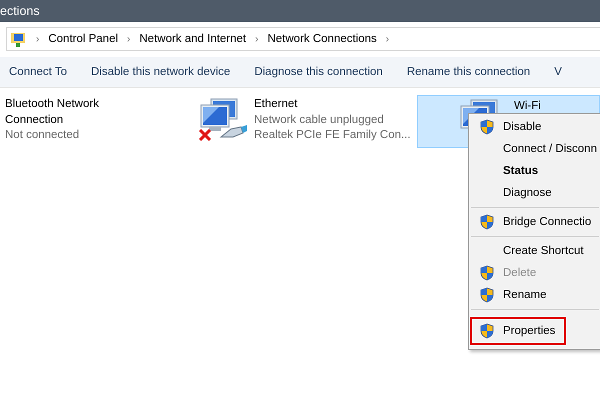 The image size is (600, 400). What do you see at coordinates (52, 112) in the screenshot?
I see `connection-name: Bluetooth Network Connection` at bounding box center [52, 112].